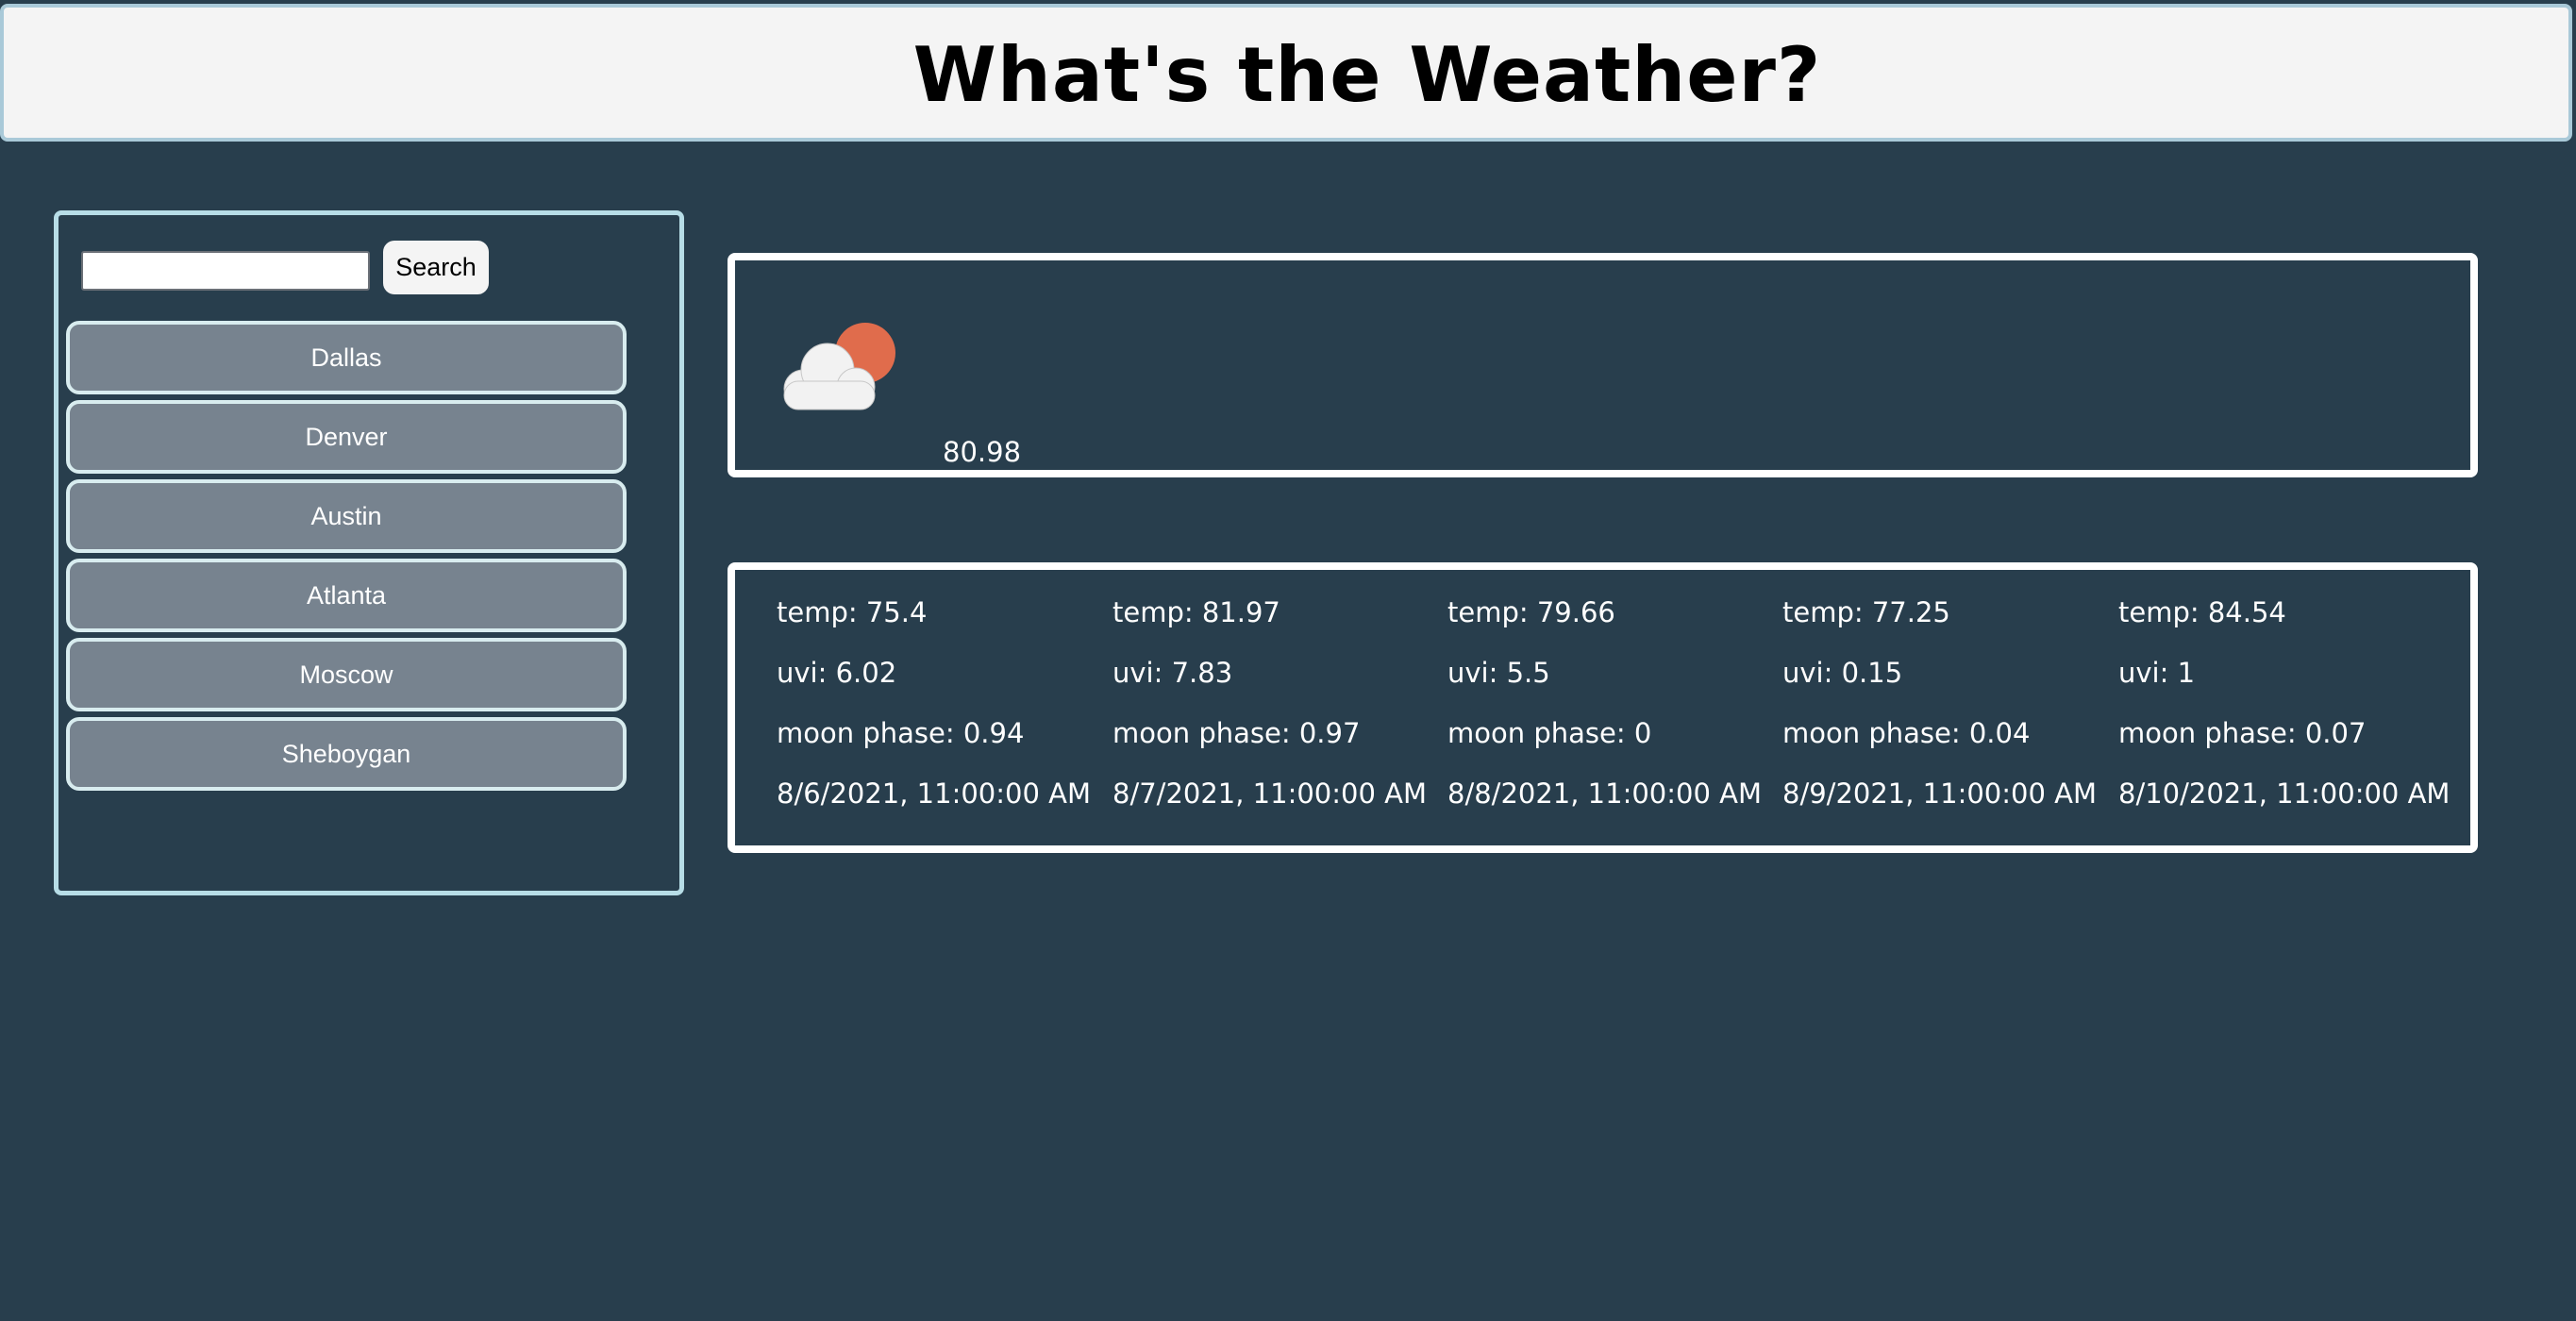  What do you see at coordinates (1236, 733) in the screenshot?
I see `forecast-moon-phase: moon phase: 0.97` at bounding box center [1236, 733].